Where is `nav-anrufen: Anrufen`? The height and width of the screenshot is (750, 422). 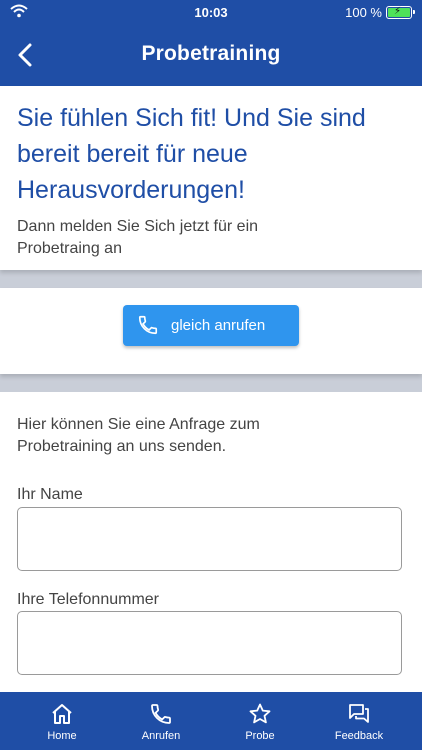 nav-anrufen: Anrufen is located at coordinates (161, 721).